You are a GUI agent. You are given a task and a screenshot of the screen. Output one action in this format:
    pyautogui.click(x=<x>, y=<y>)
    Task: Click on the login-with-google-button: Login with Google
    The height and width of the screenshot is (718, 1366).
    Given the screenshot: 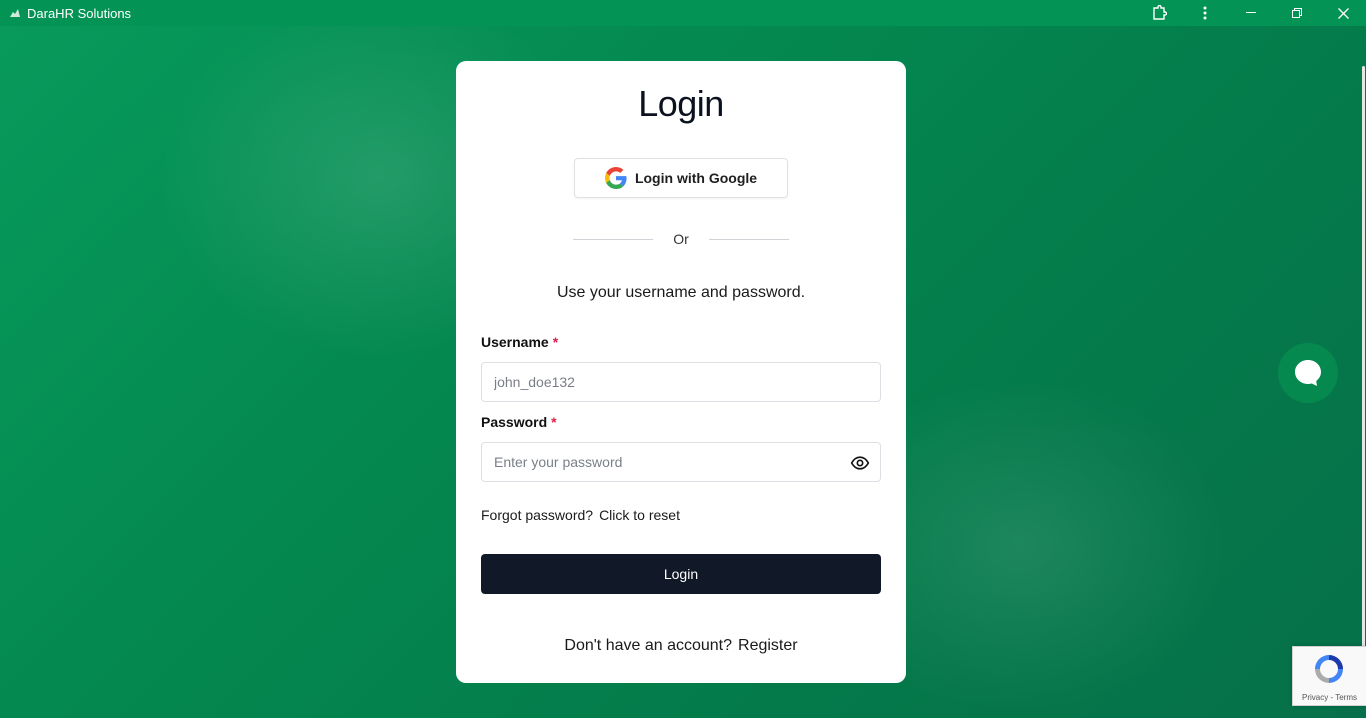 What is the action you would take?
    pyautogui.click(x=681, y=178)
    